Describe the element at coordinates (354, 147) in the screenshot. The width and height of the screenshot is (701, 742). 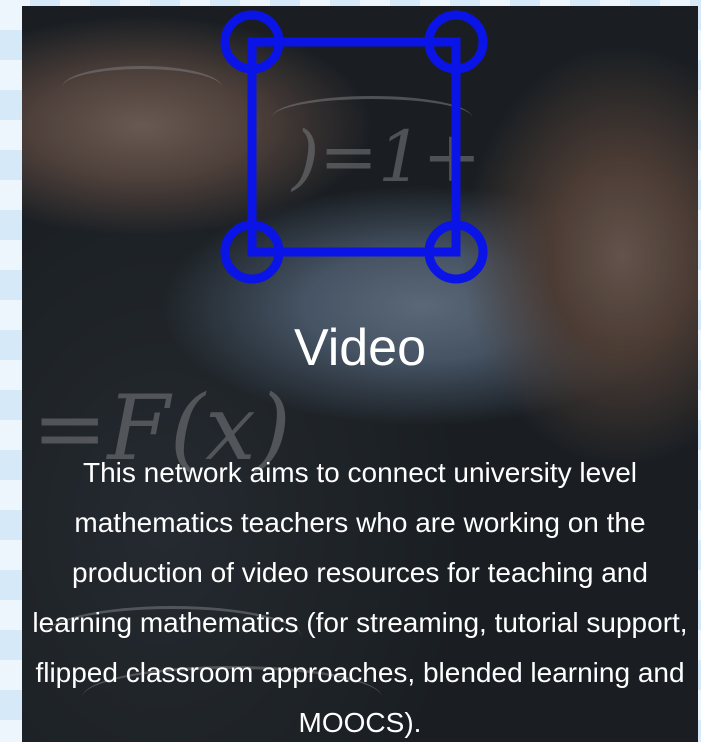
I see `bounding-box-icon` at that location.